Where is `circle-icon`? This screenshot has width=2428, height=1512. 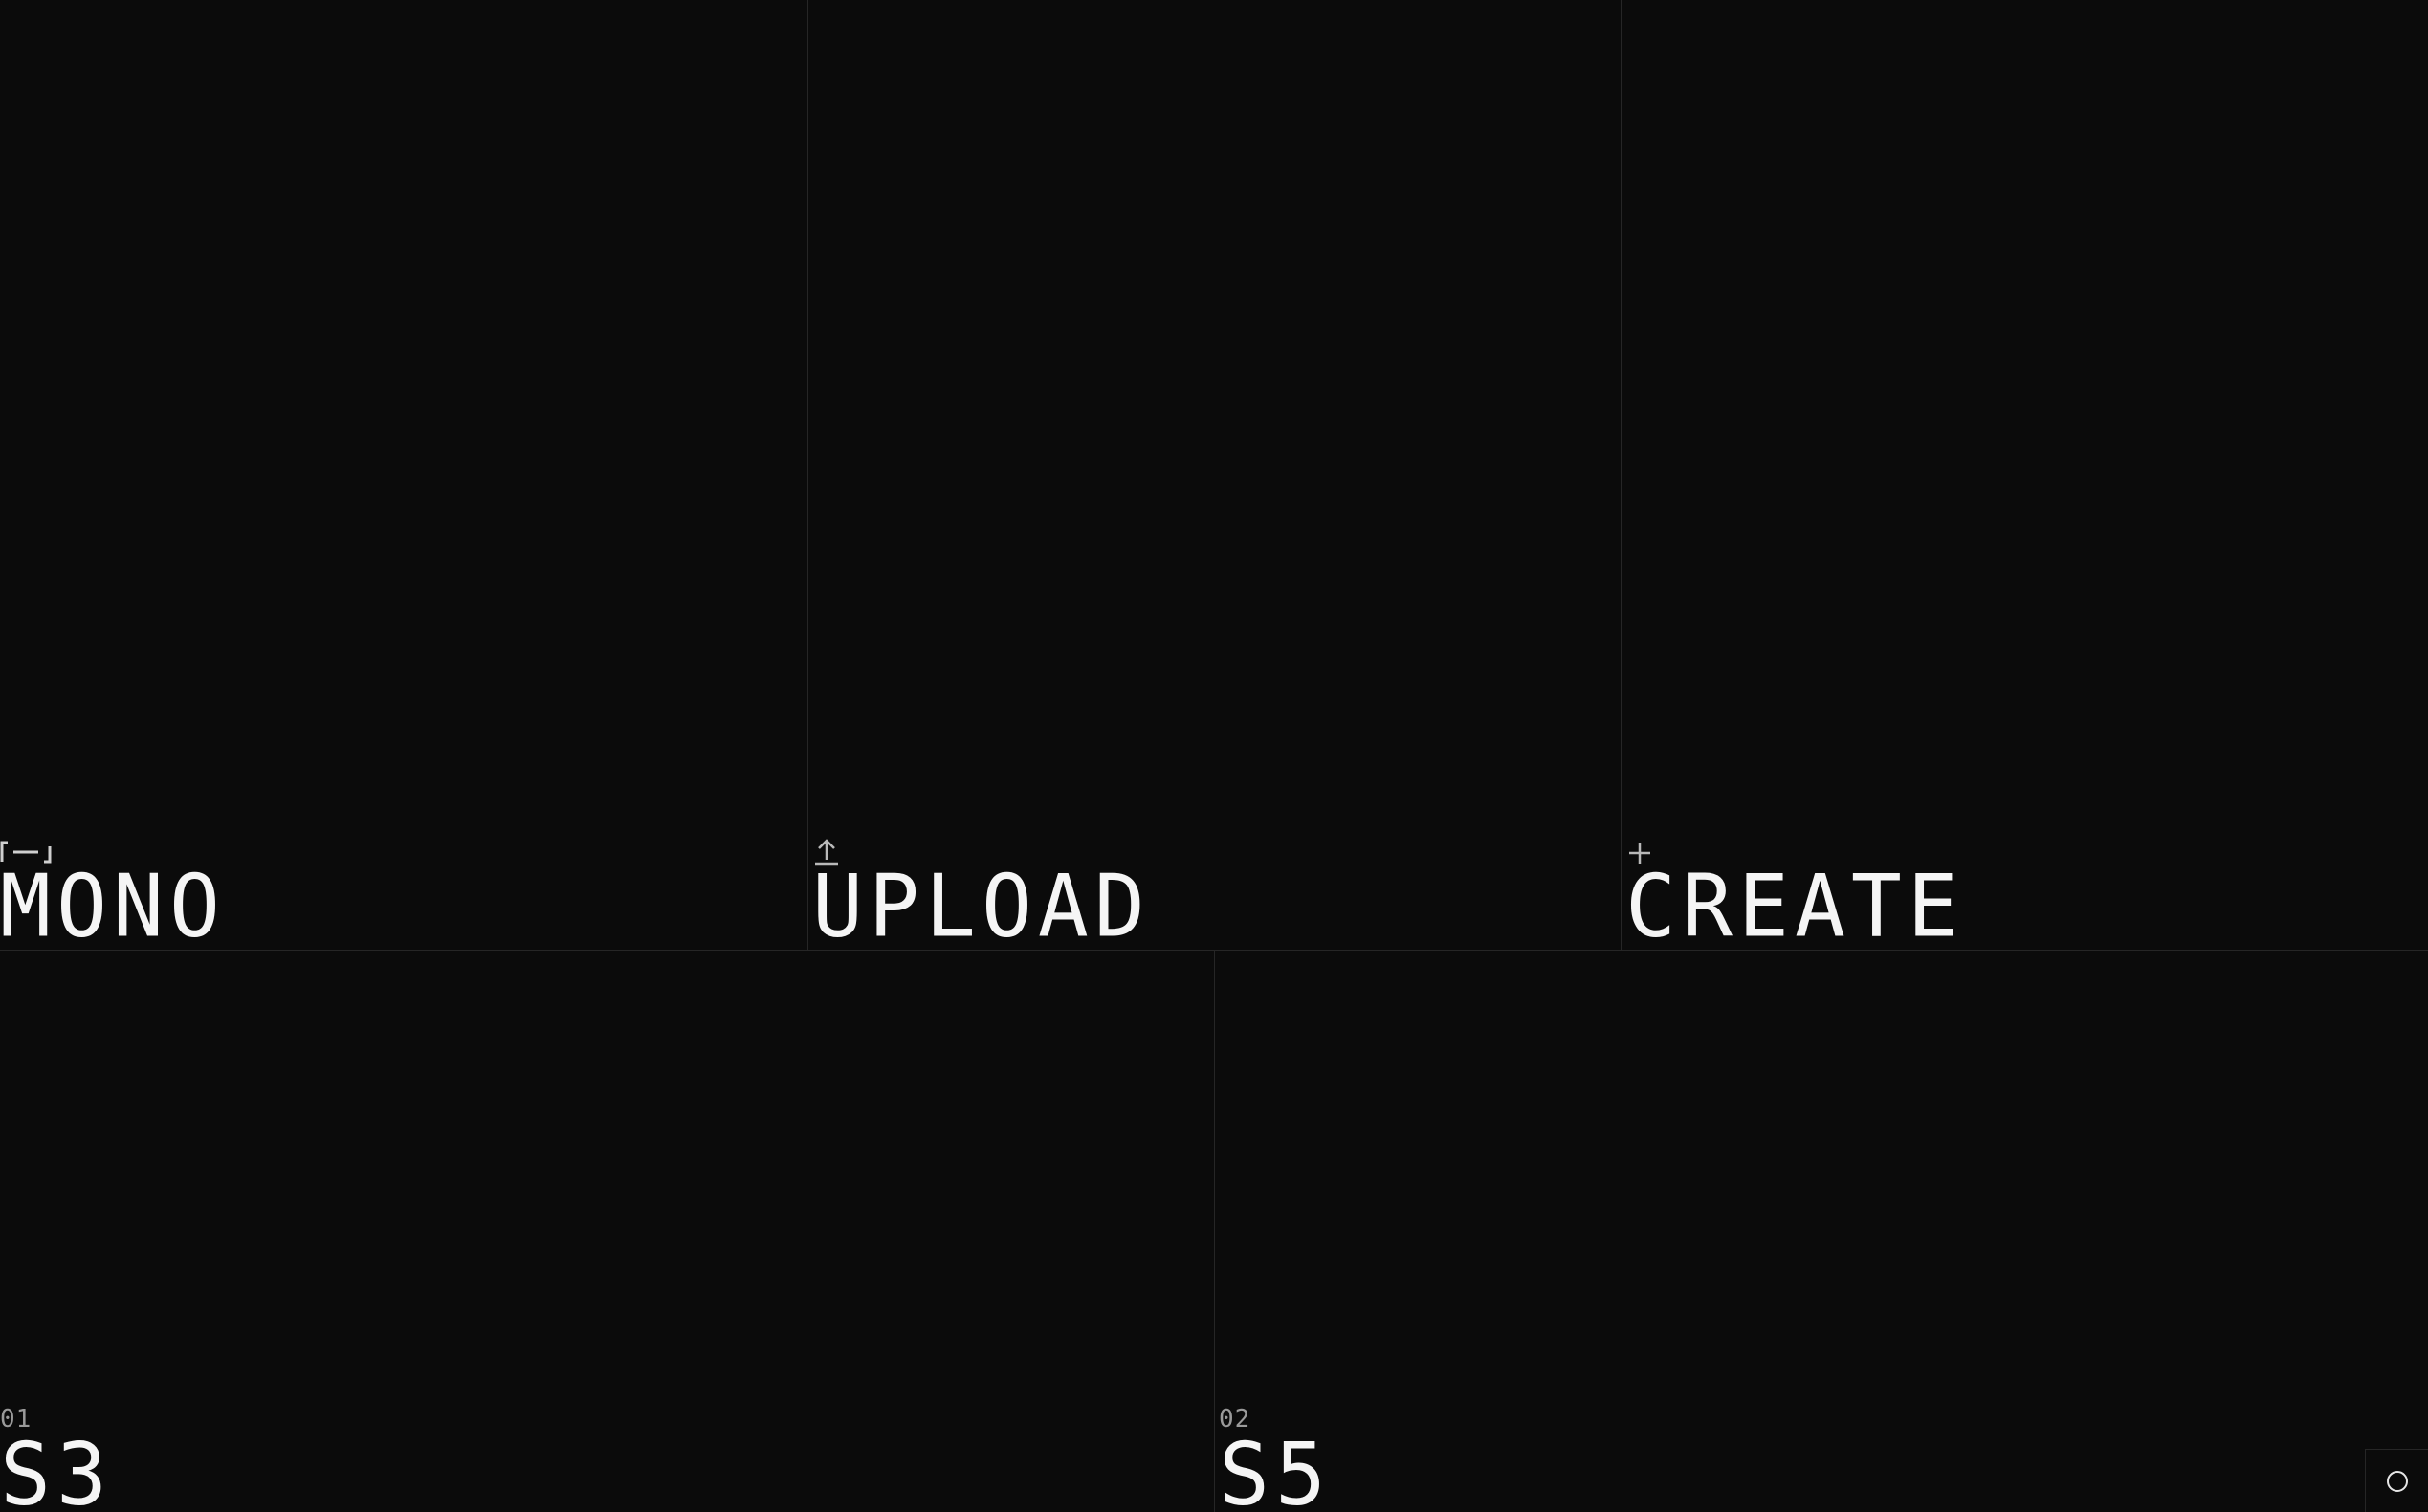
circle-icon is located at coordinates (2397, 1481).